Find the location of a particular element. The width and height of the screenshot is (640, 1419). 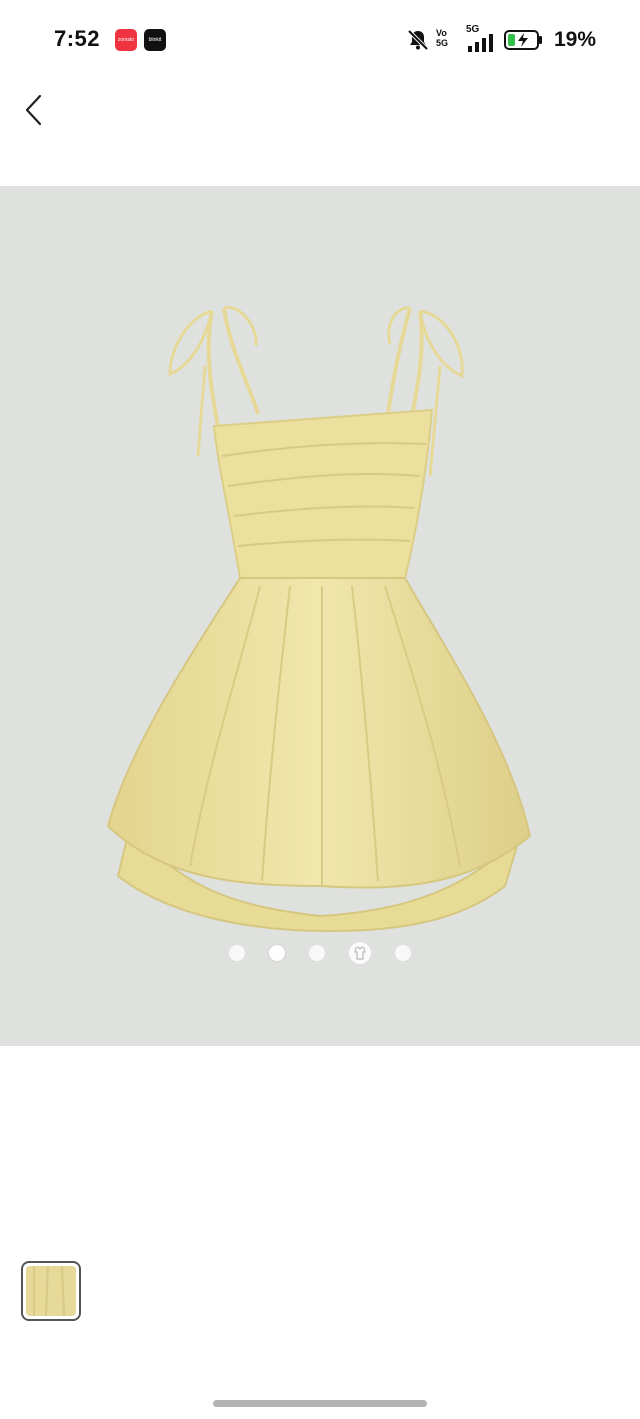

carousel-indicator is located at coordinates (320, 953).